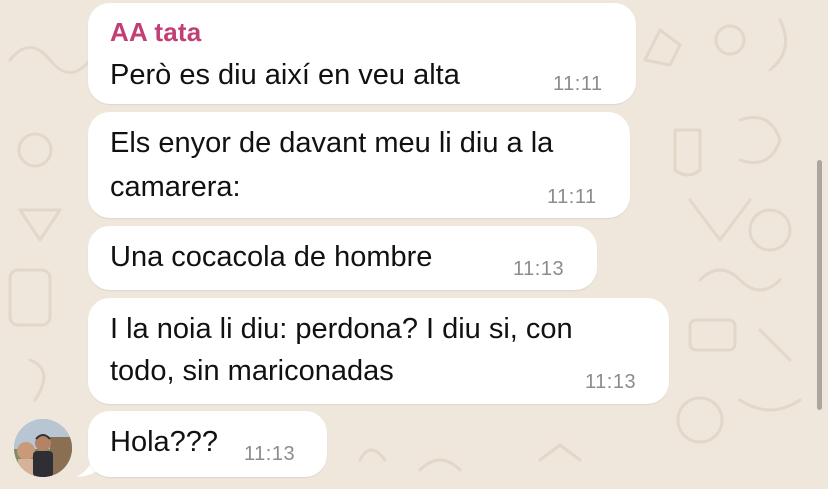 Image resolution: width=828 pixels, height=489 pixels. Describe the element at coordinates (271, 257) in the screenshot. I see `message-text: Una cocacola de hombre` at that location.